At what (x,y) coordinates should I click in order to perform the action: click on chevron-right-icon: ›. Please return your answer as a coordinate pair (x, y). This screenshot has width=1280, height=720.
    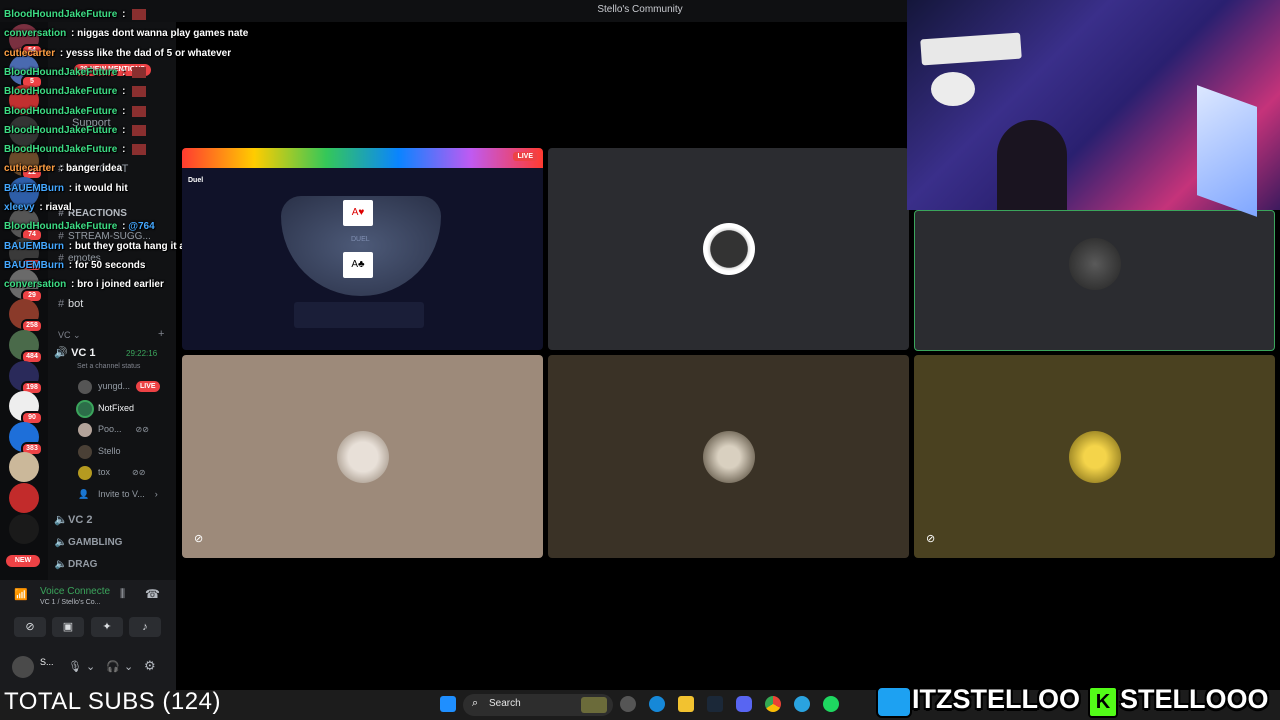
    Looking at the image, I should click on (156, 494).